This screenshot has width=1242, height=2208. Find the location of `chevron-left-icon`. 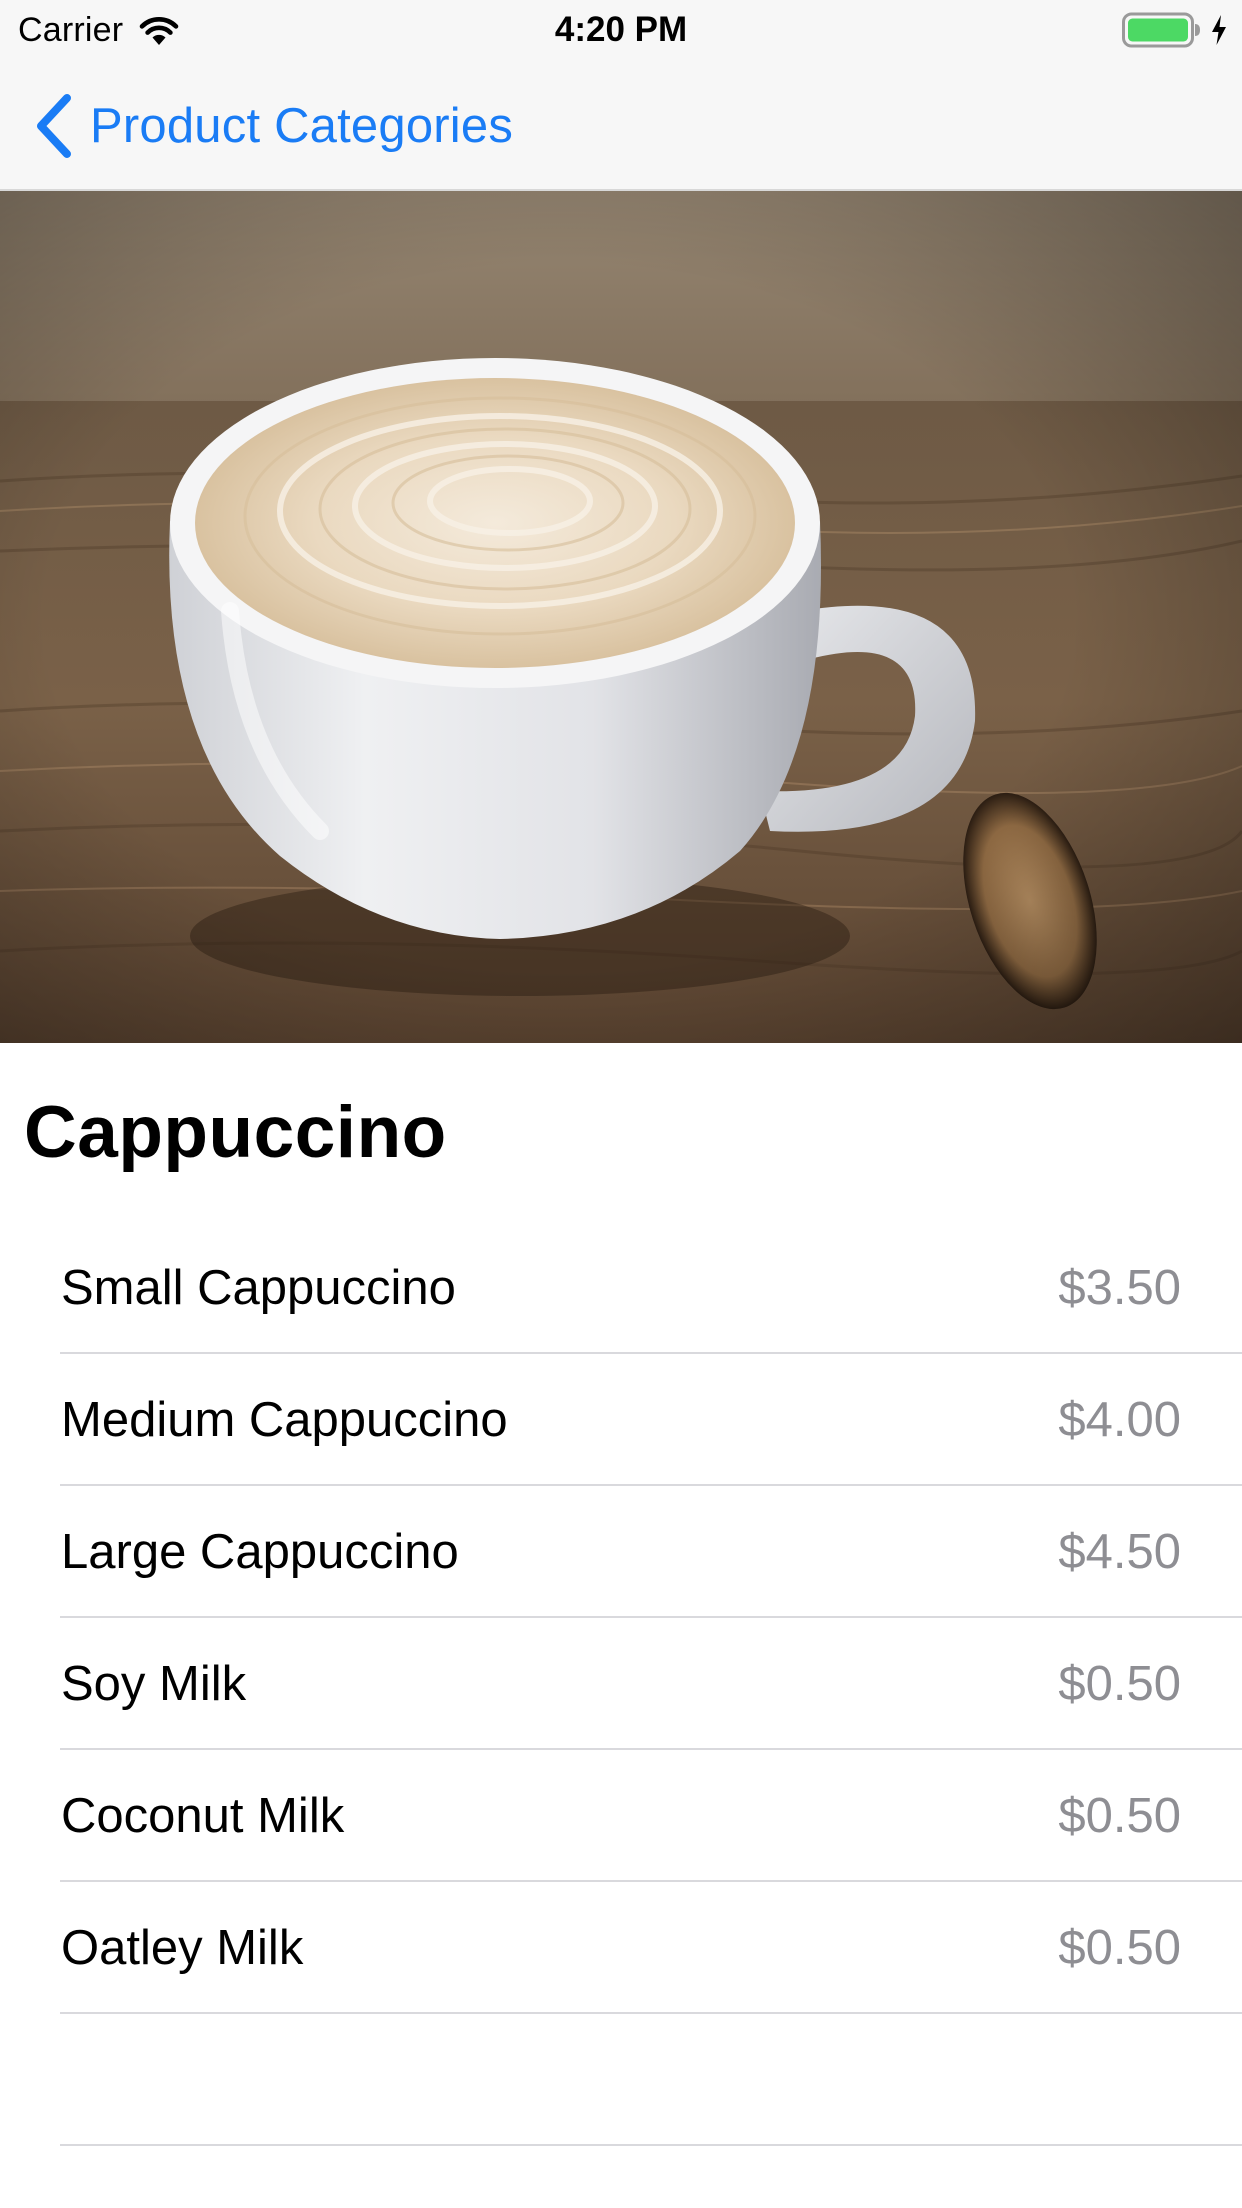

chevron-left-icon is located at coordinates (54, 125).